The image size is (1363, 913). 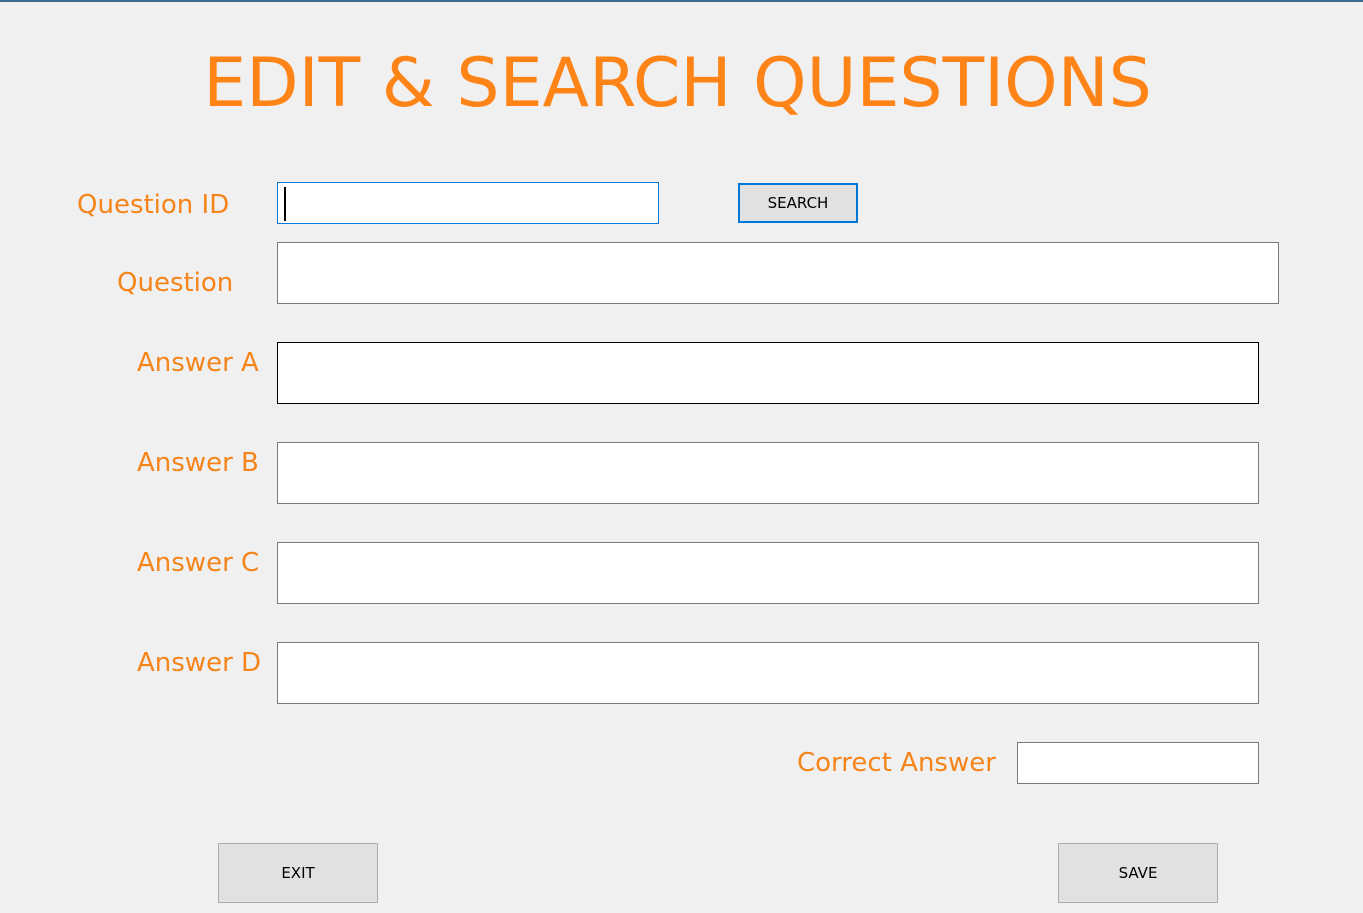 I want to click on answer-a-label: Answer A, so click(x=198, y=363).